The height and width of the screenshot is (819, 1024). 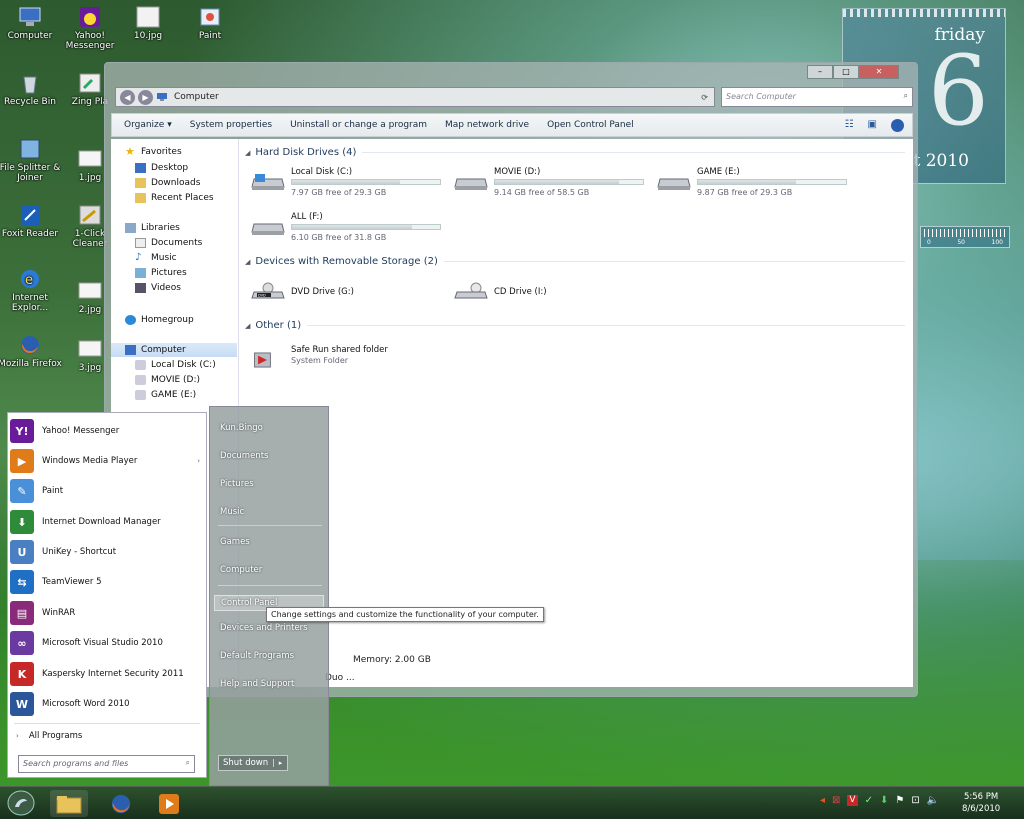 What do you see at coordinates (241, 570) in the screenshot?
I see `computer-link: Computer` at bounding box center [241, 570].